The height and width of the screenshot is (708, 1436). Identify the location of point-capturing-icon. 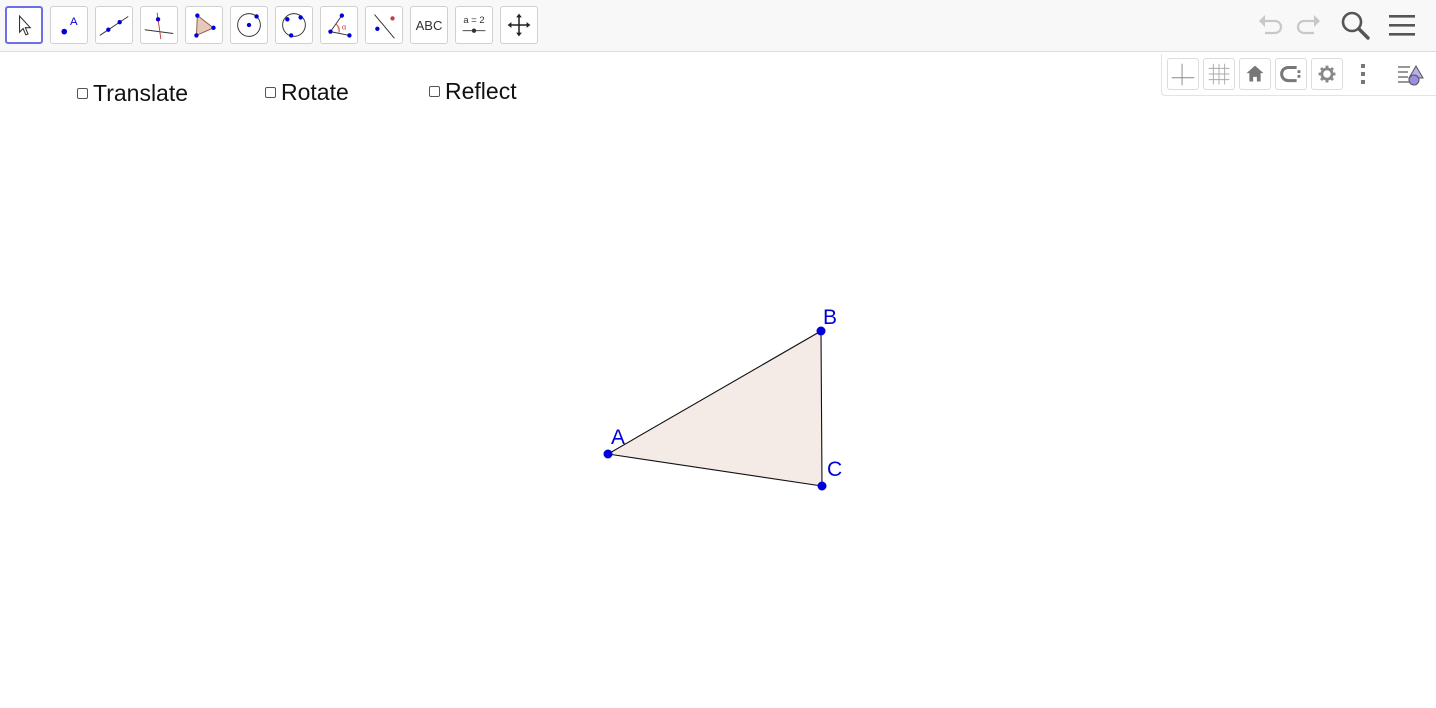
(1290, 74).